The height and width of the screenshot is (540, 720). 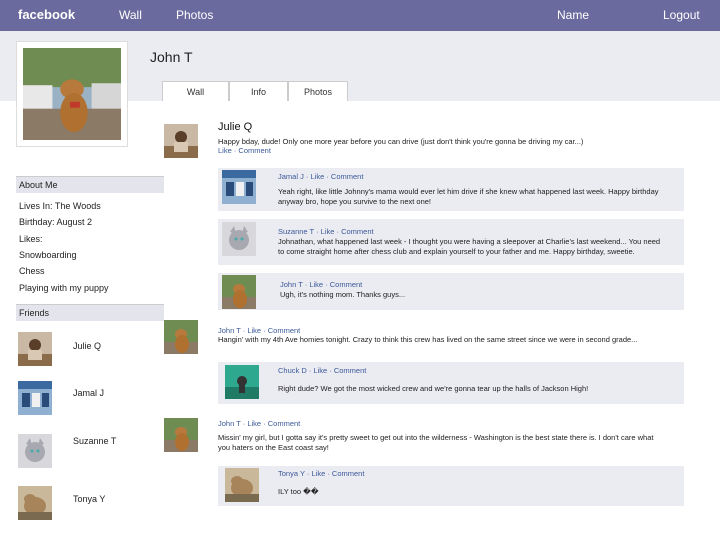 I want to click on post-actions: Like · Comment, so click(x=244, y=150).